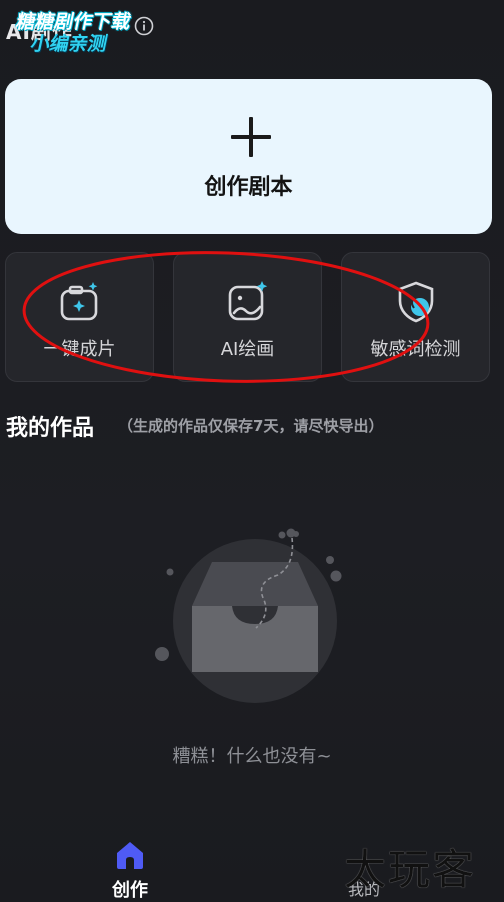 The image size is (504, 902). Describe the element at coordinates (248, 187) in the screenshot. I see `create-script-label: 创作剧本` at that location.